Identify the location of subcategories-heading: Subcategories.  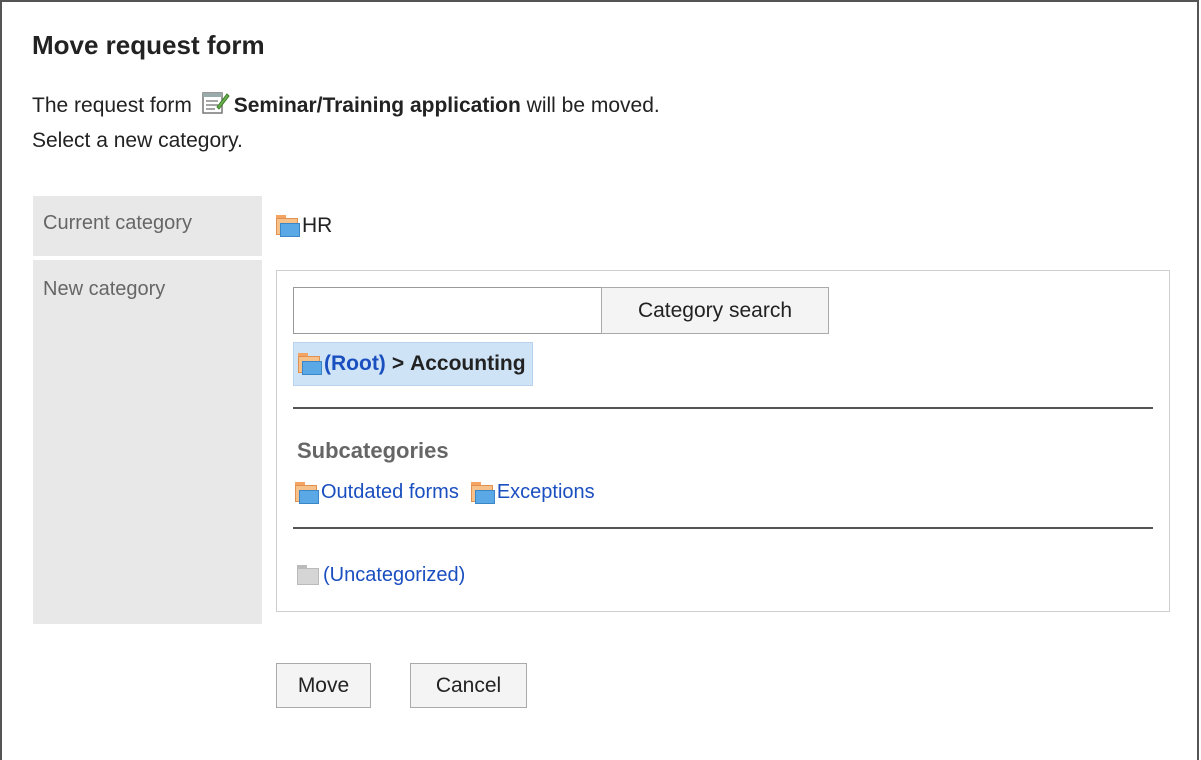
(373, 450).